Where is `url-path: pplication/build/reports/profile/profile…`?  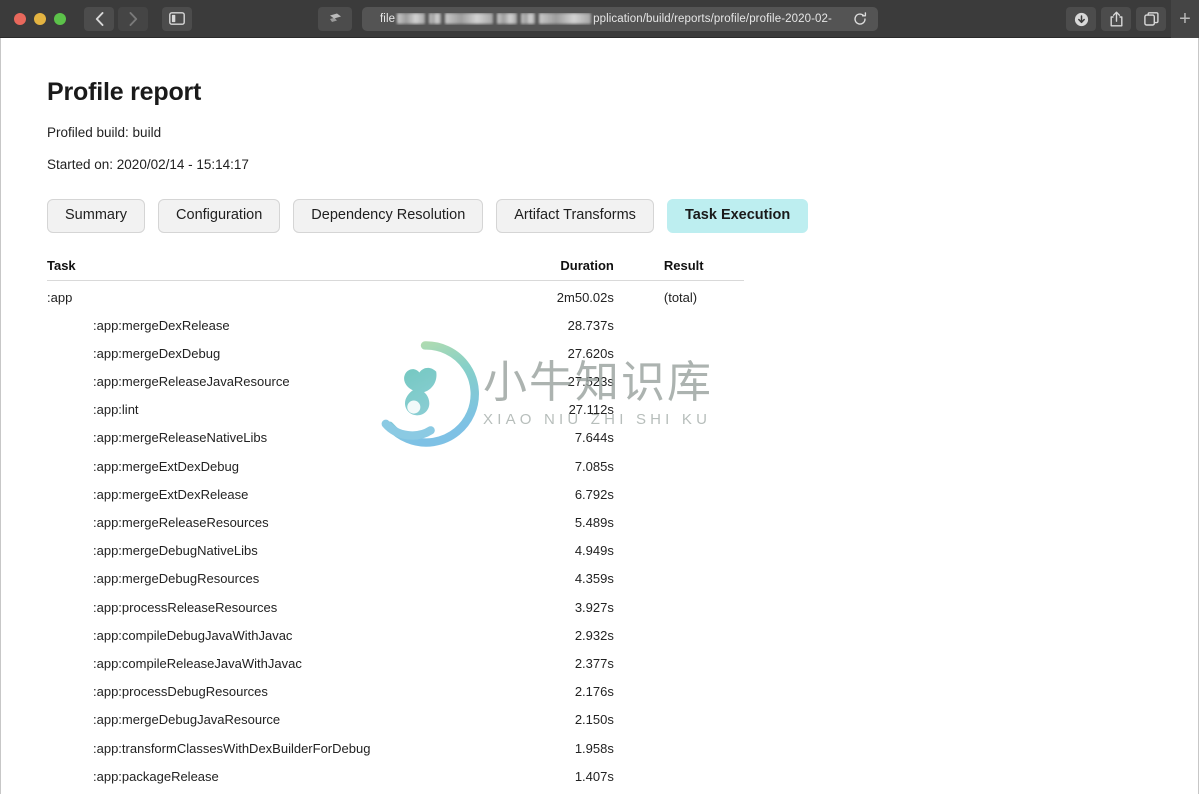 url-path: pplication/build/reports/profile/profile… is located at coordinates (712, 18).